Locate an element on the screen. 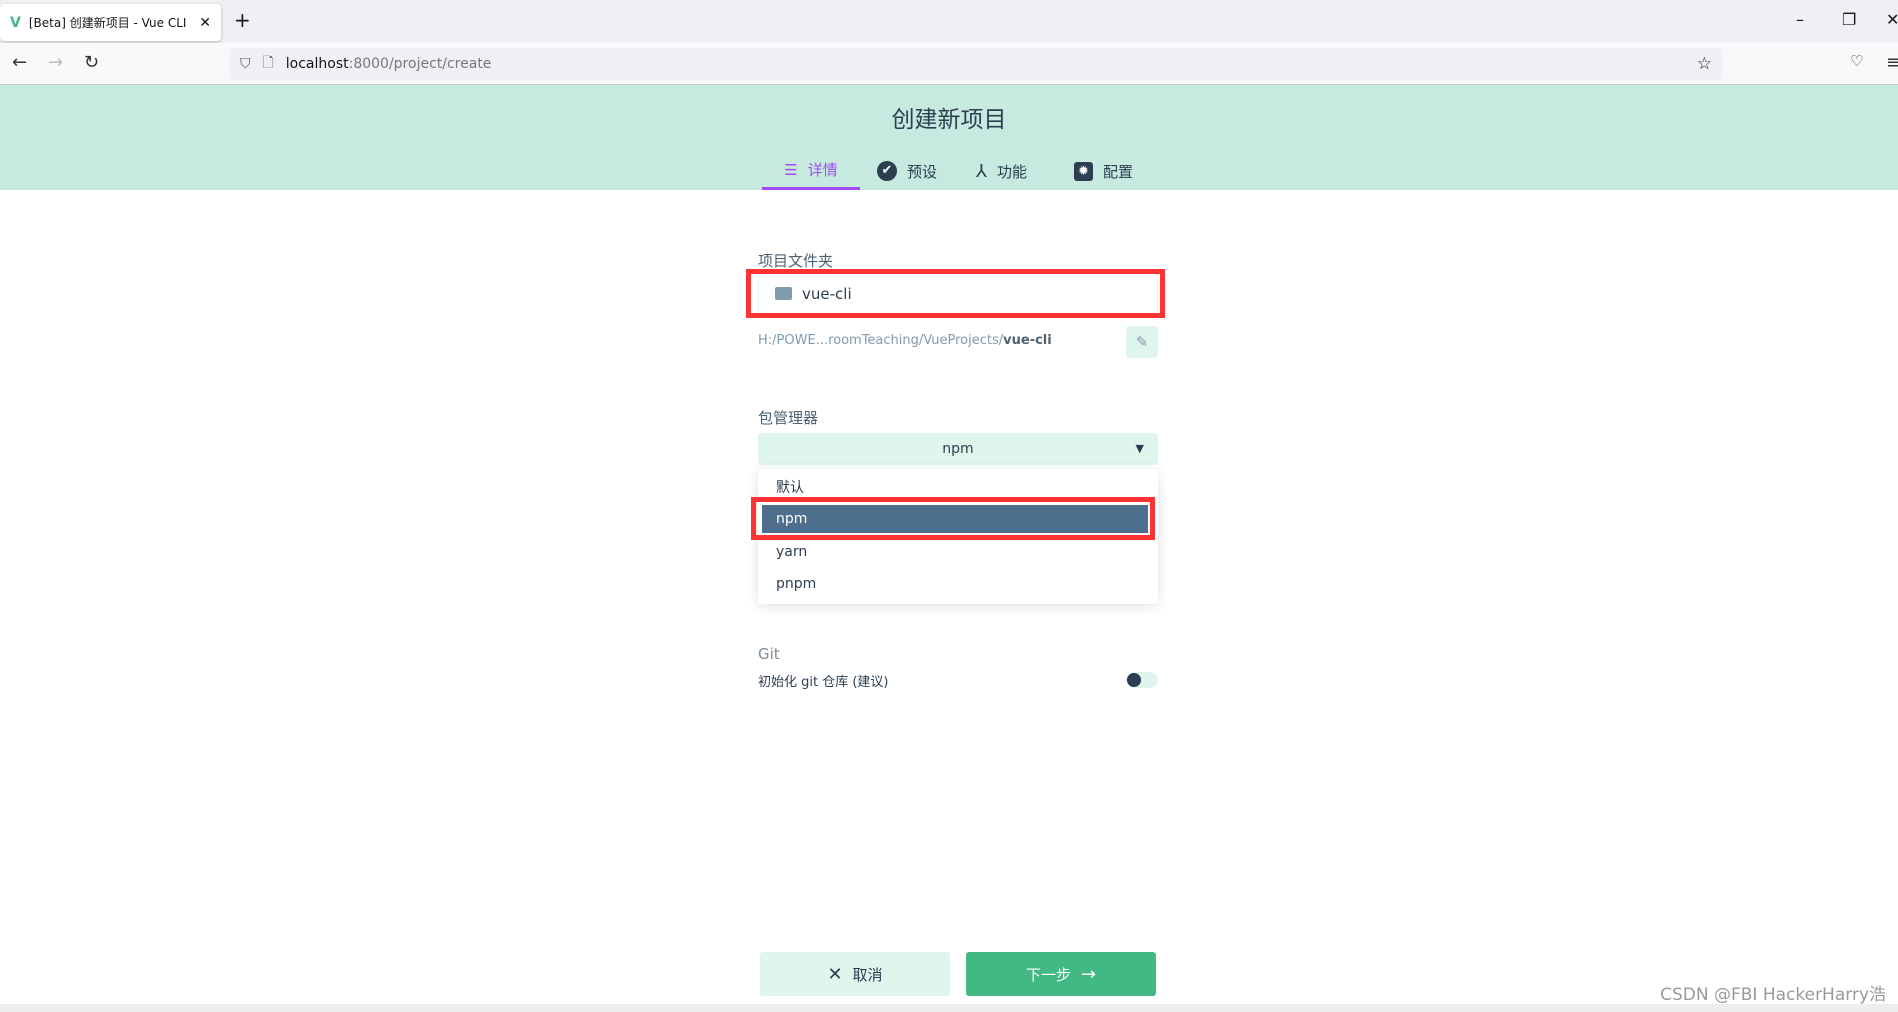  cancel-button: ✕ 取消 is located at coordinates (855, 974).